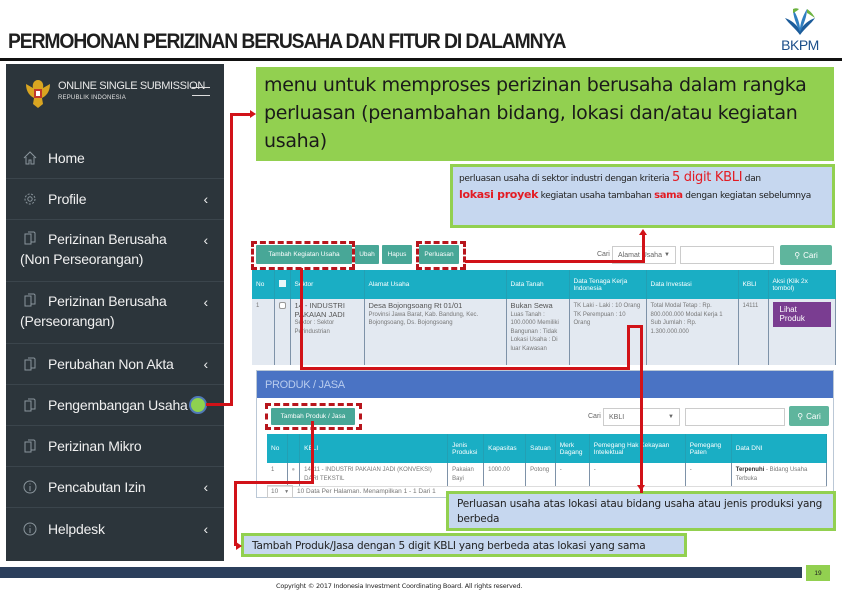 The image size is (842, 596). I want to click on edit-button: Ubah, so click(367, 254).